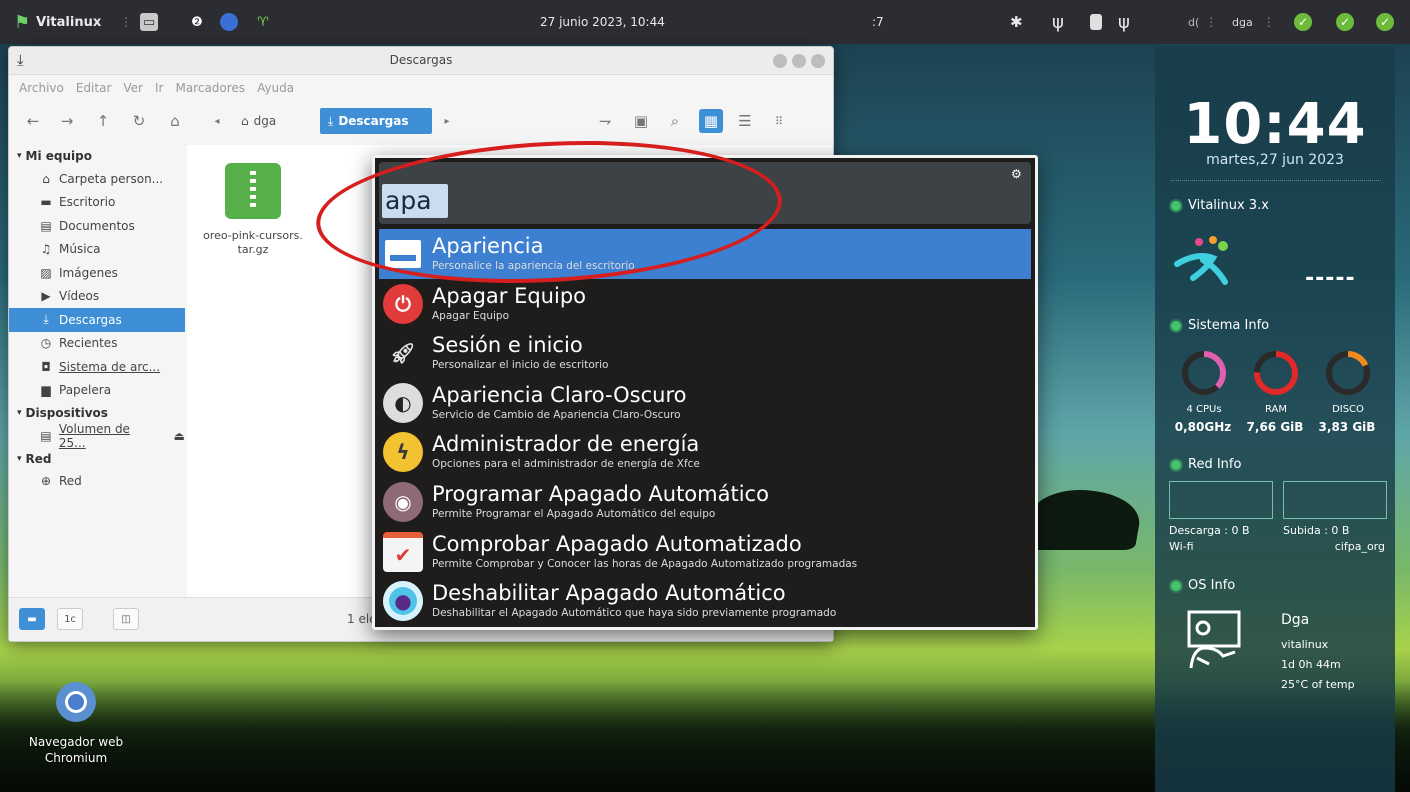  I want to click on back-button: ←, so click(33, 121).